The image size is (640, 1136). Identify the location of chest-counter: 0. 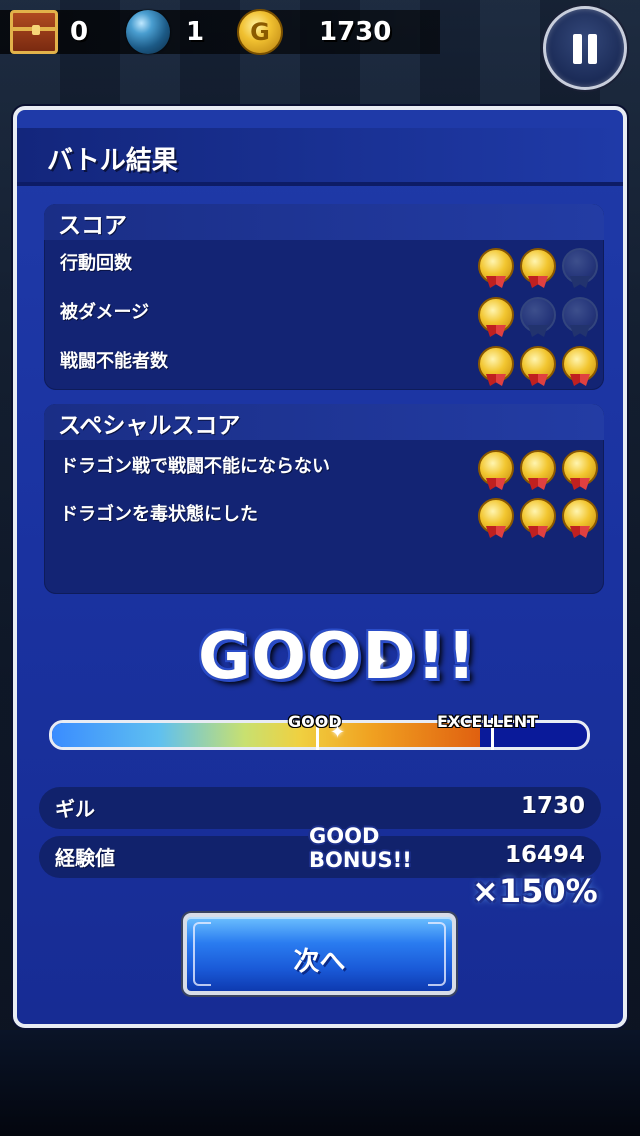
(49, 32).